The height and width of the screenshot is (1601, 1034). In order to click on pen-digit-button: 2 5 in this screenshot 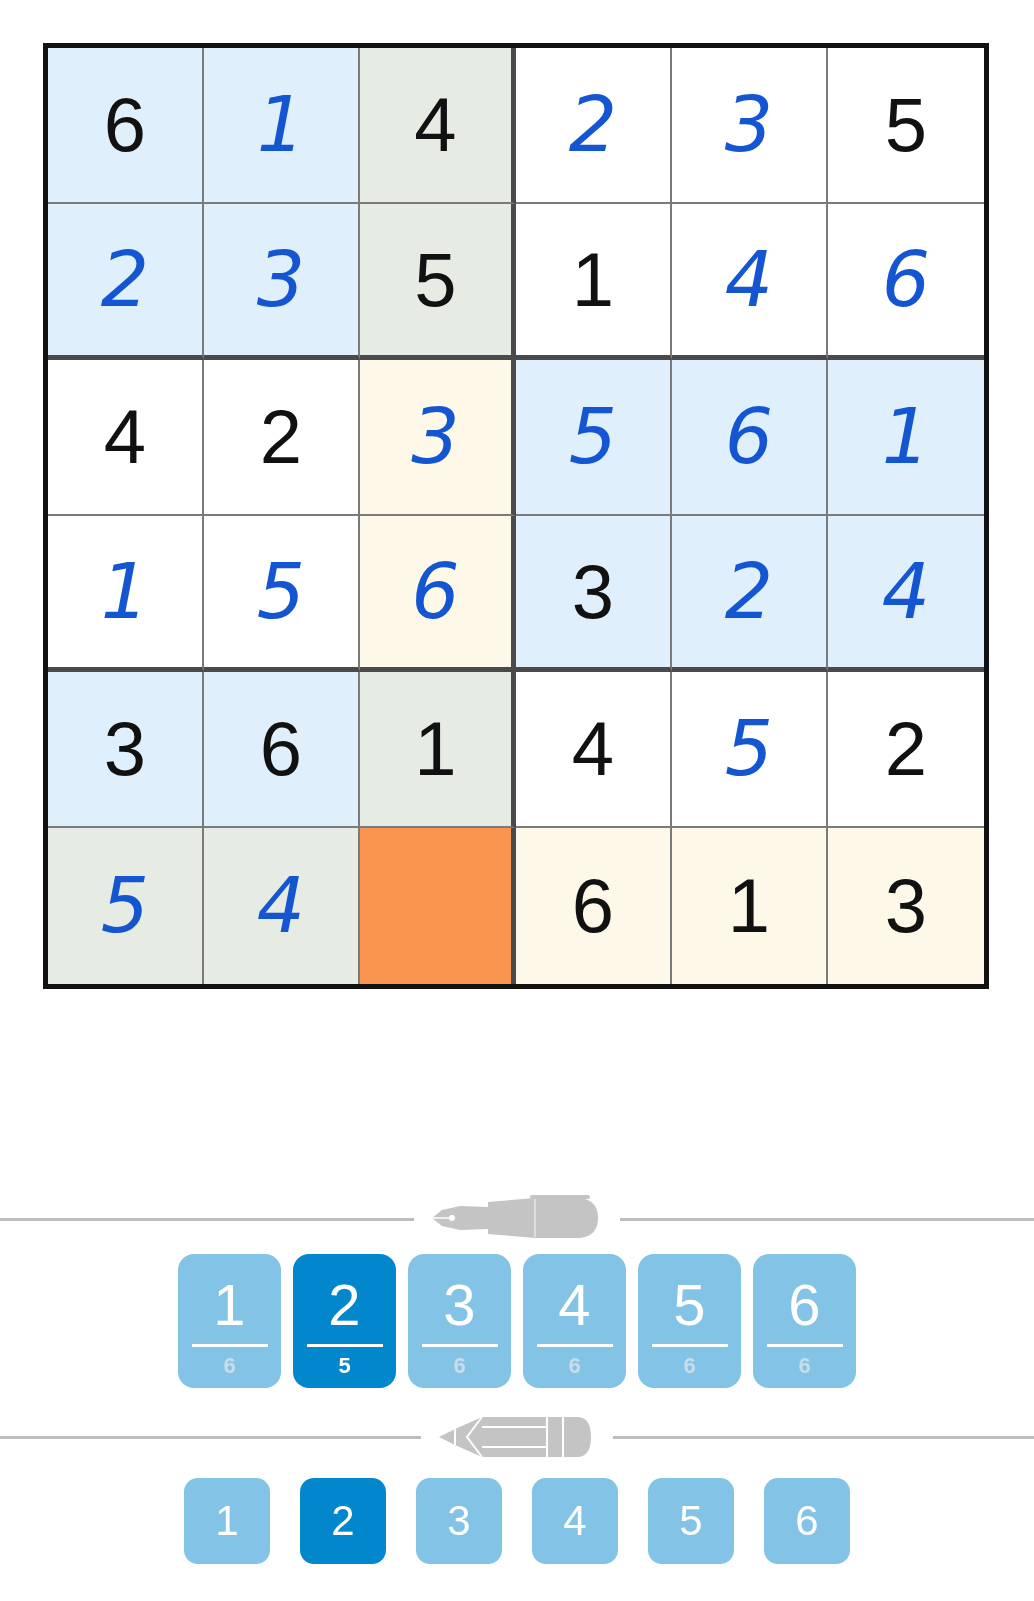, I will do `click(344, 1321)`.